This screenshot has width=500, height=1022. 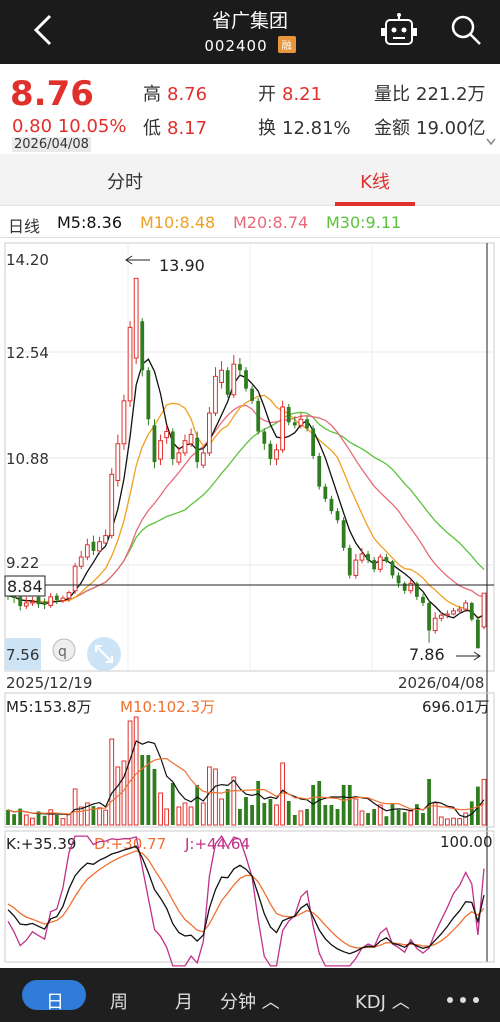 I want to click on kdj-j-label: J:+44.64, so click(x=217, y=844).